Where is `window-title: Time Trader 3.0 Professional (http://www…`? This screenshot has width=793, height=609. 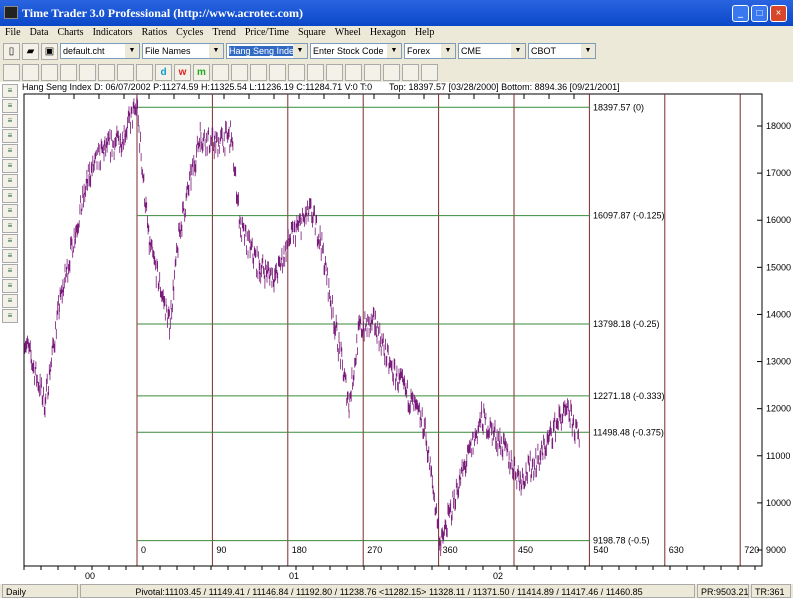 window-title: Time Trader 3.0 Professional (http://www… is located at coordinates (162, 12).